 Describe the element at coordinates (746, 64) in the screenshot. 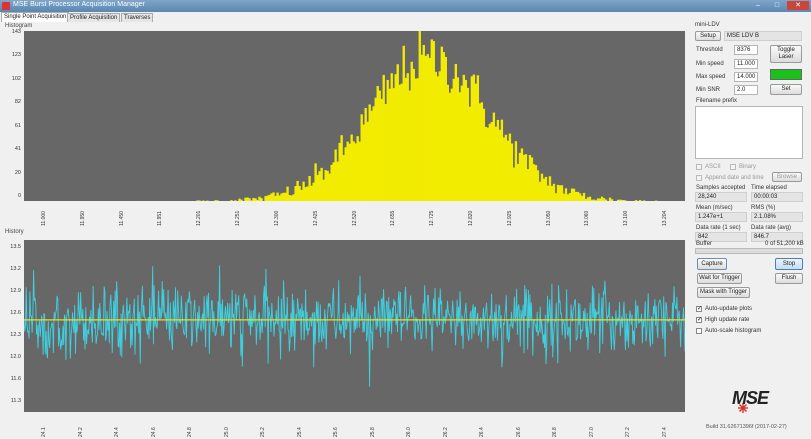

I see `min-speed-input: 11.000` at that location.